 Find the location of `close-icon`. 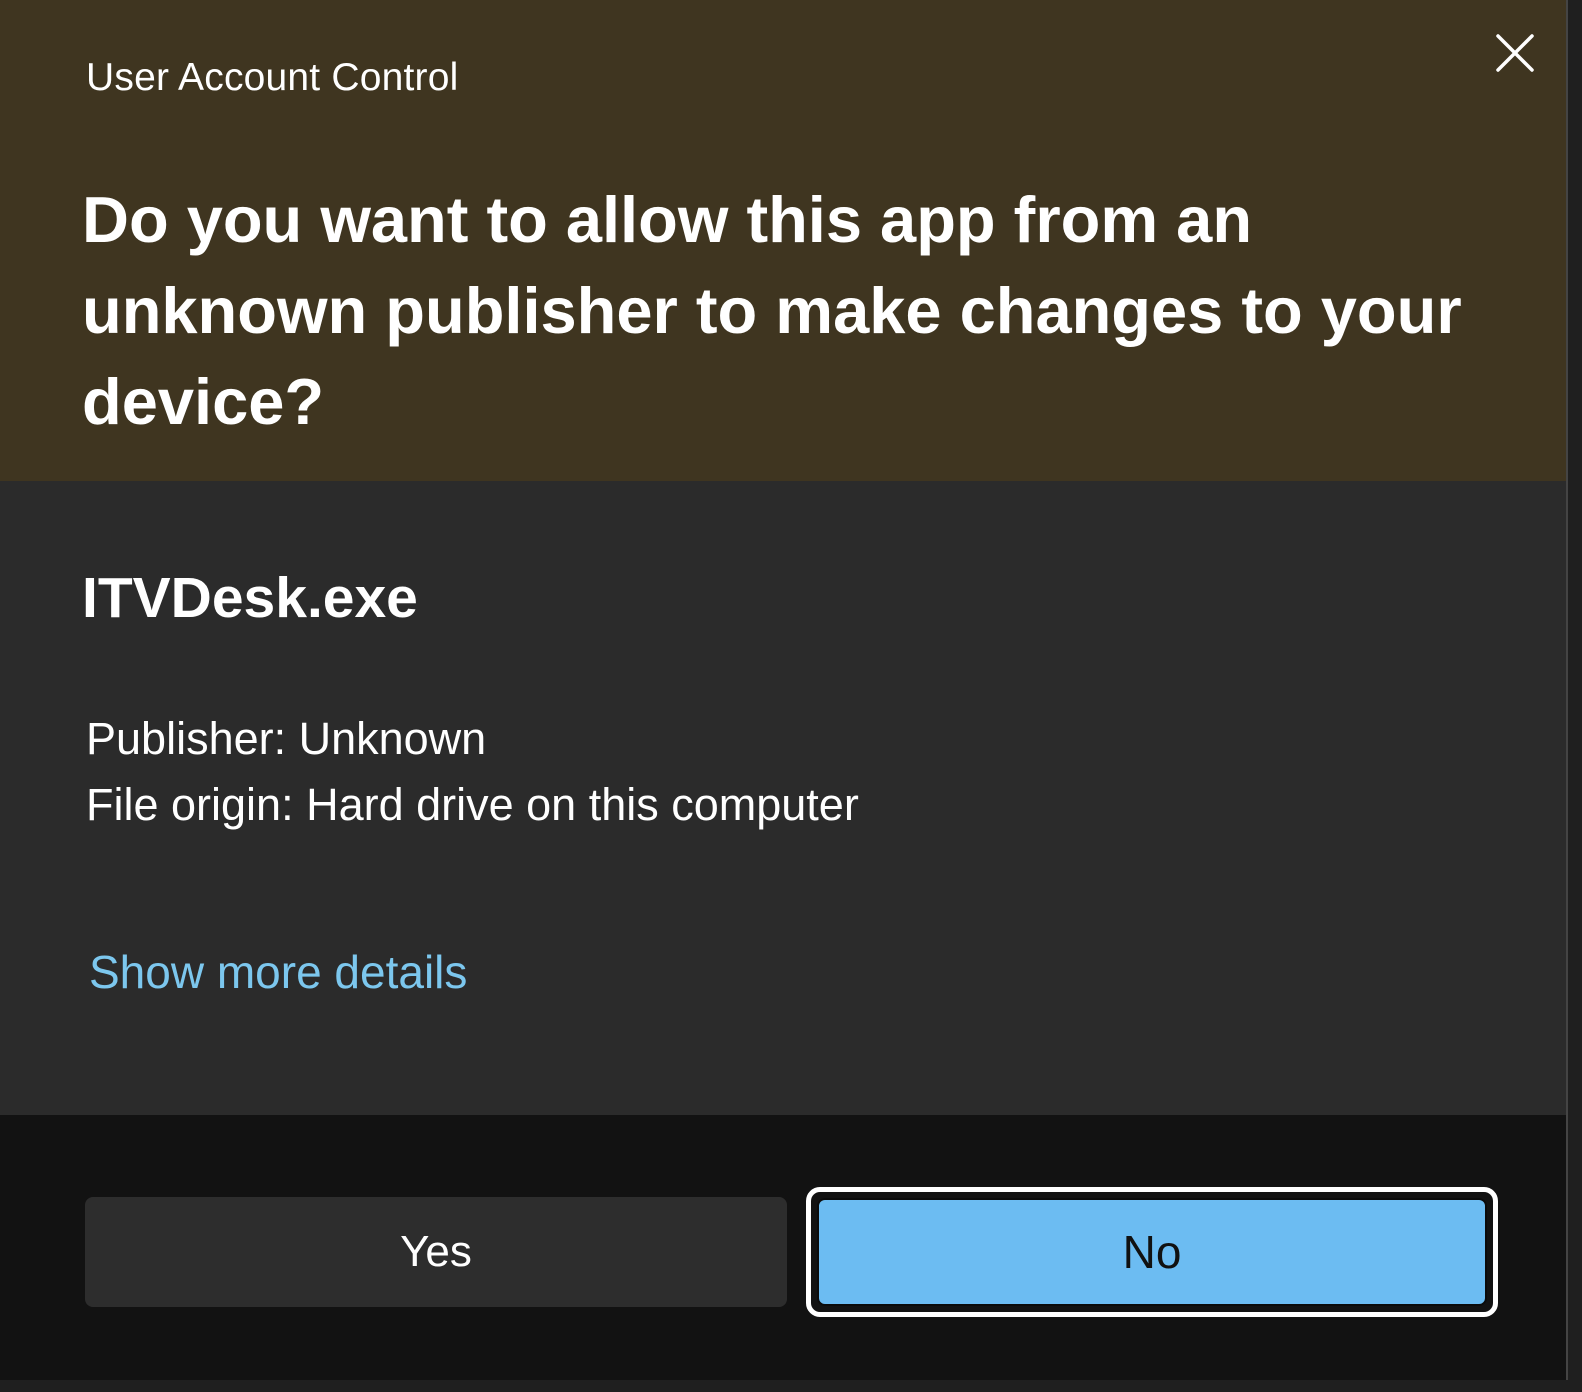

close-icon is located at coordinates (1516, 52).